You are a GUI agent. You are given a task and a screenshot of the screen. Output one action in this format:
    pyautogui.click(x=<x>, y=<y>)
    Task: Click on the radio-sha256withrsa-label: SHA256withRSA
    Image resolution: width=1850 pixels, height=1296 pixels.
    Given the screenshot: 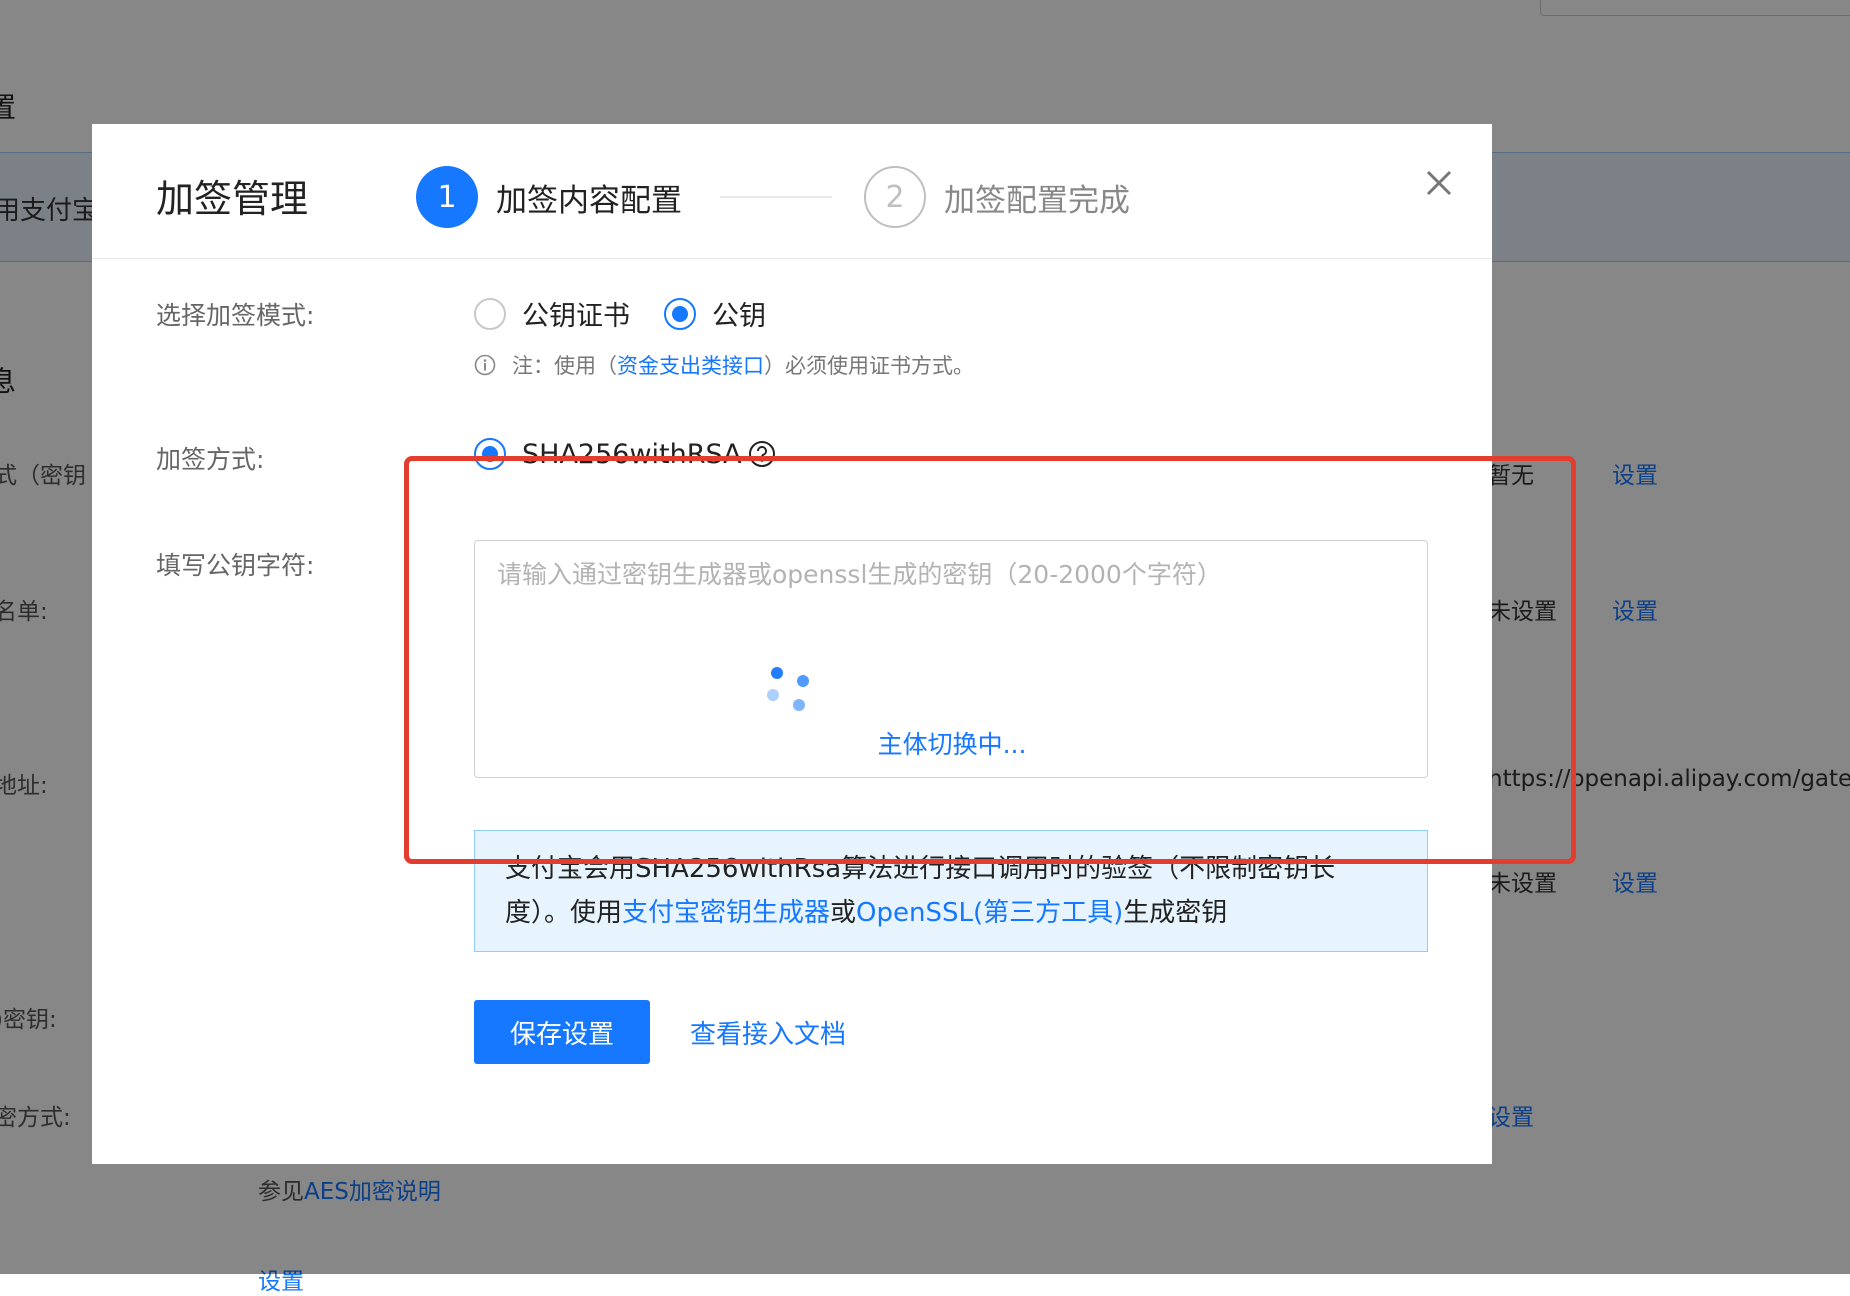 What is the action you would take?
    pyautogui.click(x=632, y=454)
    